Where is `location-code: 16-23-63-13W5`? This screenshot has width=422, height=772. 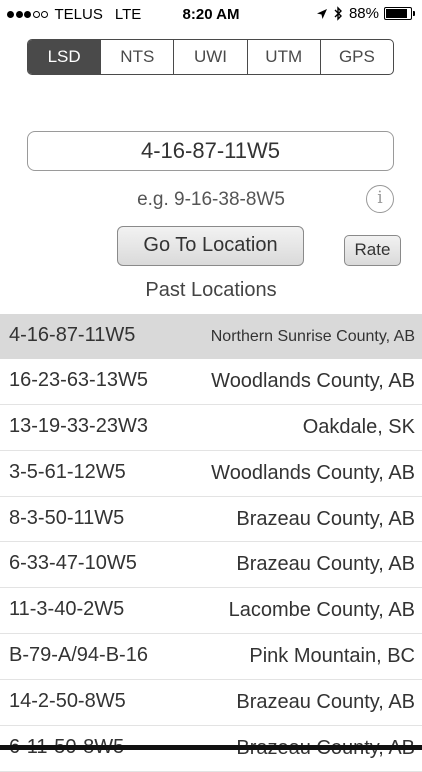
location-code: 16-23-63-13W5 is located at coordinates (78, 379).